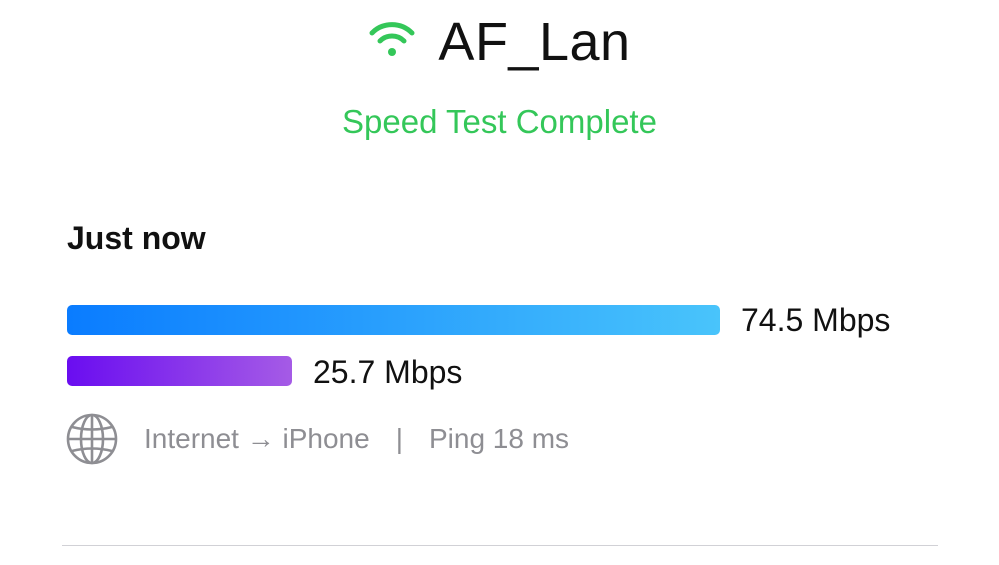 This screenshot has height=565, width=999. I want to click on speed-test-status: Speed Test Complete, so click(499, 121).